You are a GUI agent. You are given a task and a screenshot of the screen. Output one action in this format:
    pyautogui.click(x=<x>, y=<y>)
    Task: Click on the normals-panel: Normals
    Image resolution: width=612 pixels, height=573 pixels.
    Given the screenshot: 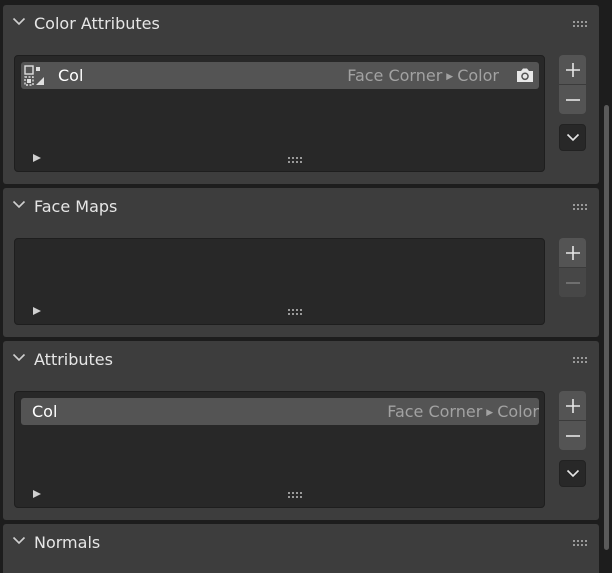 What is the action you would take?
    pyautogui.click(x=301, y=548)
    